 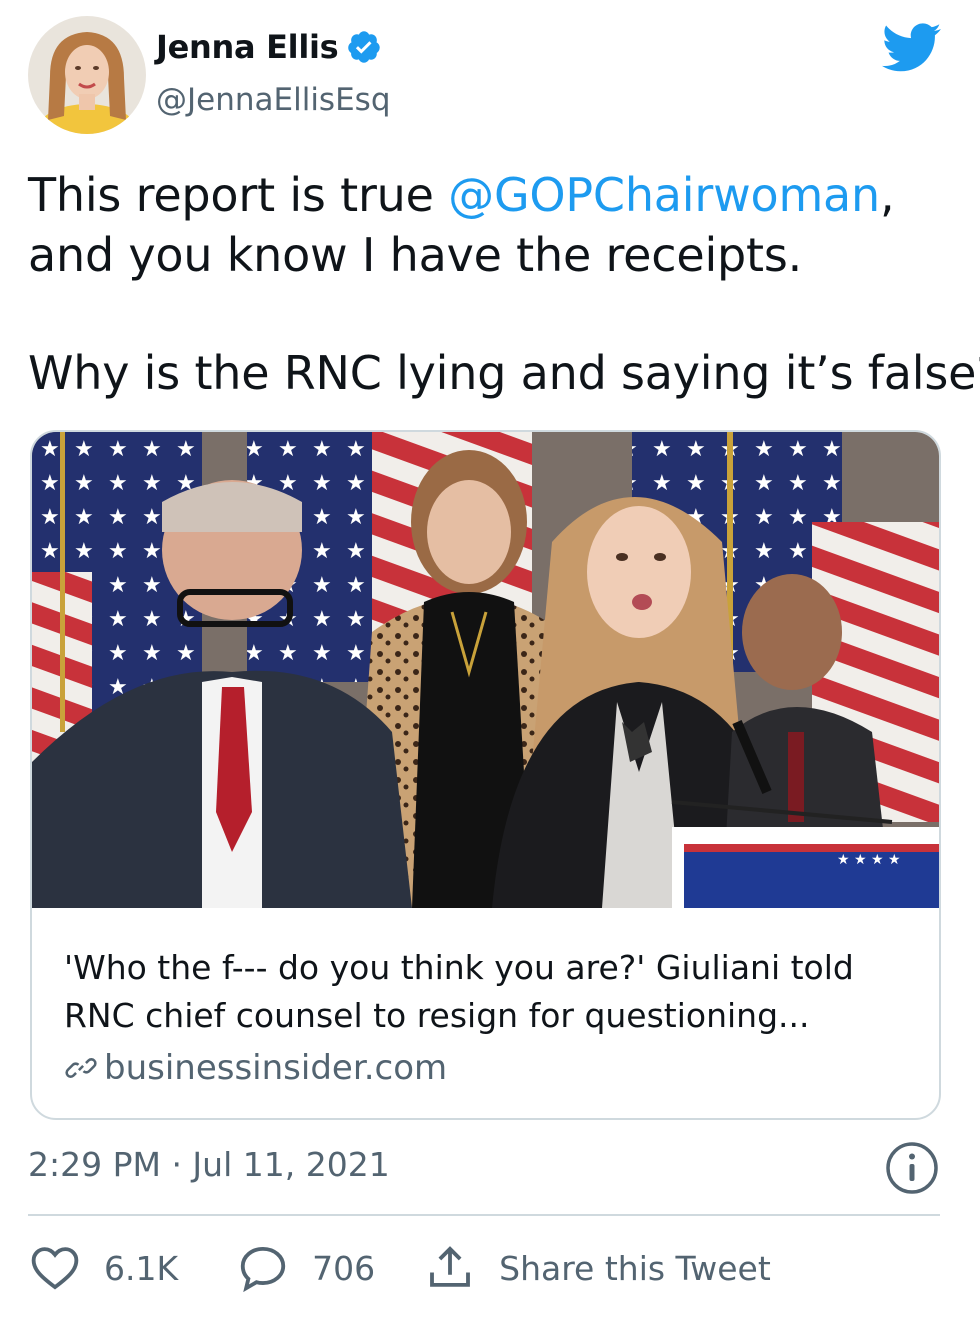 I want to click on avatar, so click(x=87, y=75).